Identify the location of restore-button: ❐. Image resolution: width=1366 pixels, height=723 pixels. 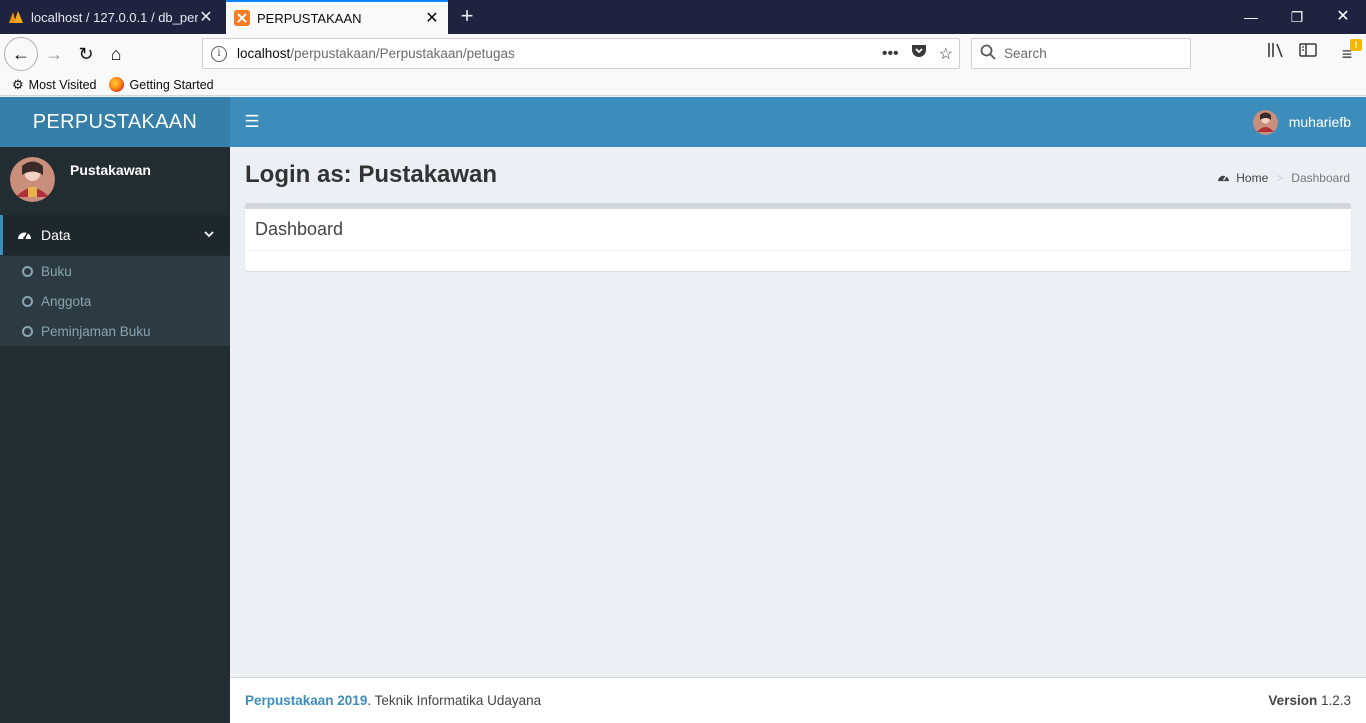
(1297, 17).